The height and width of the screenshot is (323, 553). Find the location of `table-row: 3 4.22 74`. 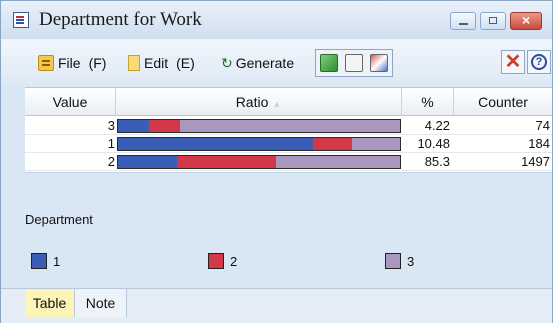

table-row: 3 4.22 74 is located at coordinates (288, 126).